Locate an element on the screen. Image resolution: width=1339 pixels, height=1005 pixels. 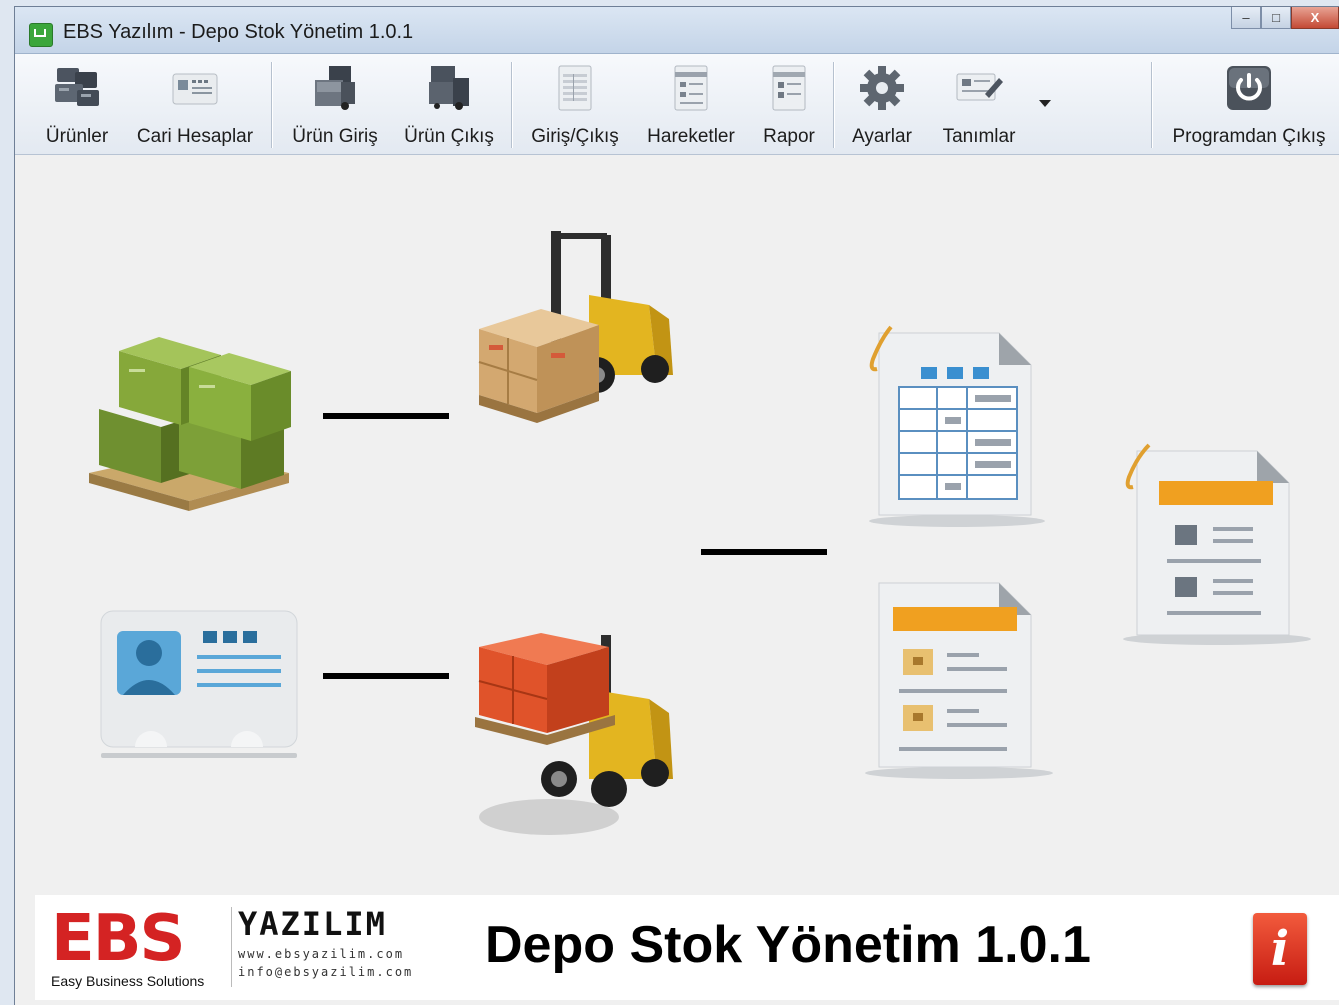
id-card-icon is located at coordinates (195, 88).